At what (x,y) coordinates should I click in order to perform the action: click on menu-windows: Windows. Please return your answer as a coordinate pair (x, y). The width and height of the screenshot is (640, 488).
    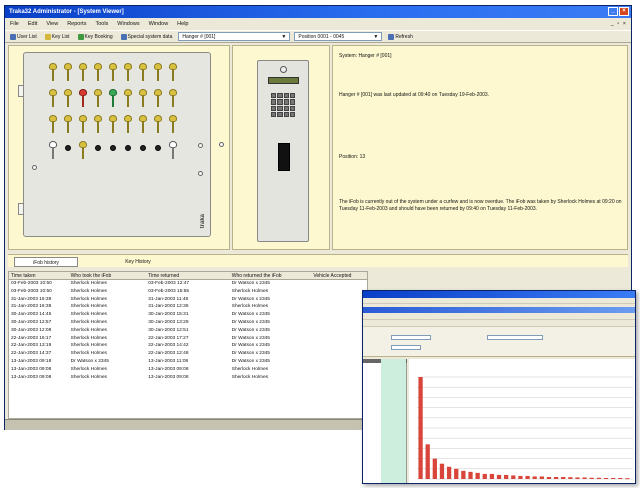
    Looking at the image, I should click on (128, 24).